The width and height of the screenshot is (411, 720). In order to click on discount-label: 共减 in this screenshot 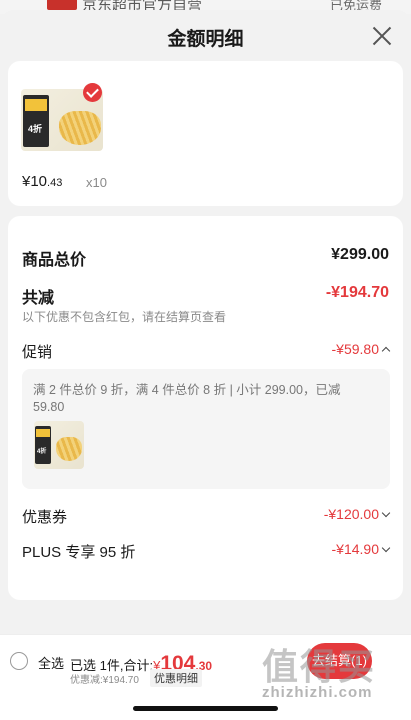, I will do `click(38, 298)`.